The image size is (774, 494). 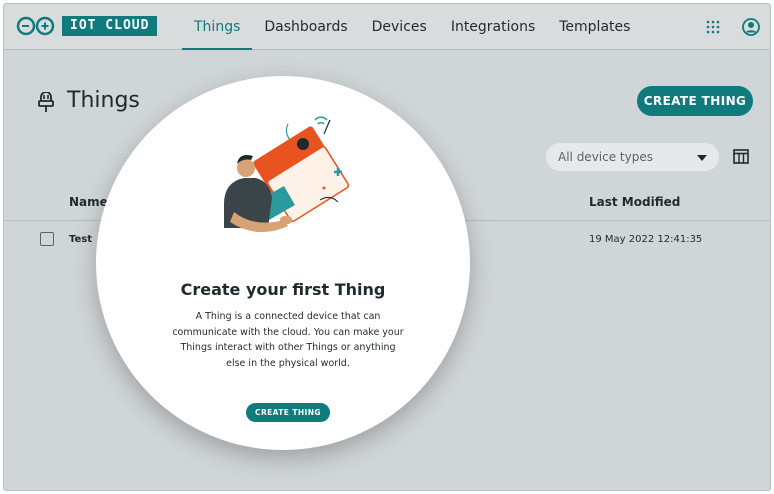 I want to click on filter-selected-value: All device types, so click(x=605, y=157).